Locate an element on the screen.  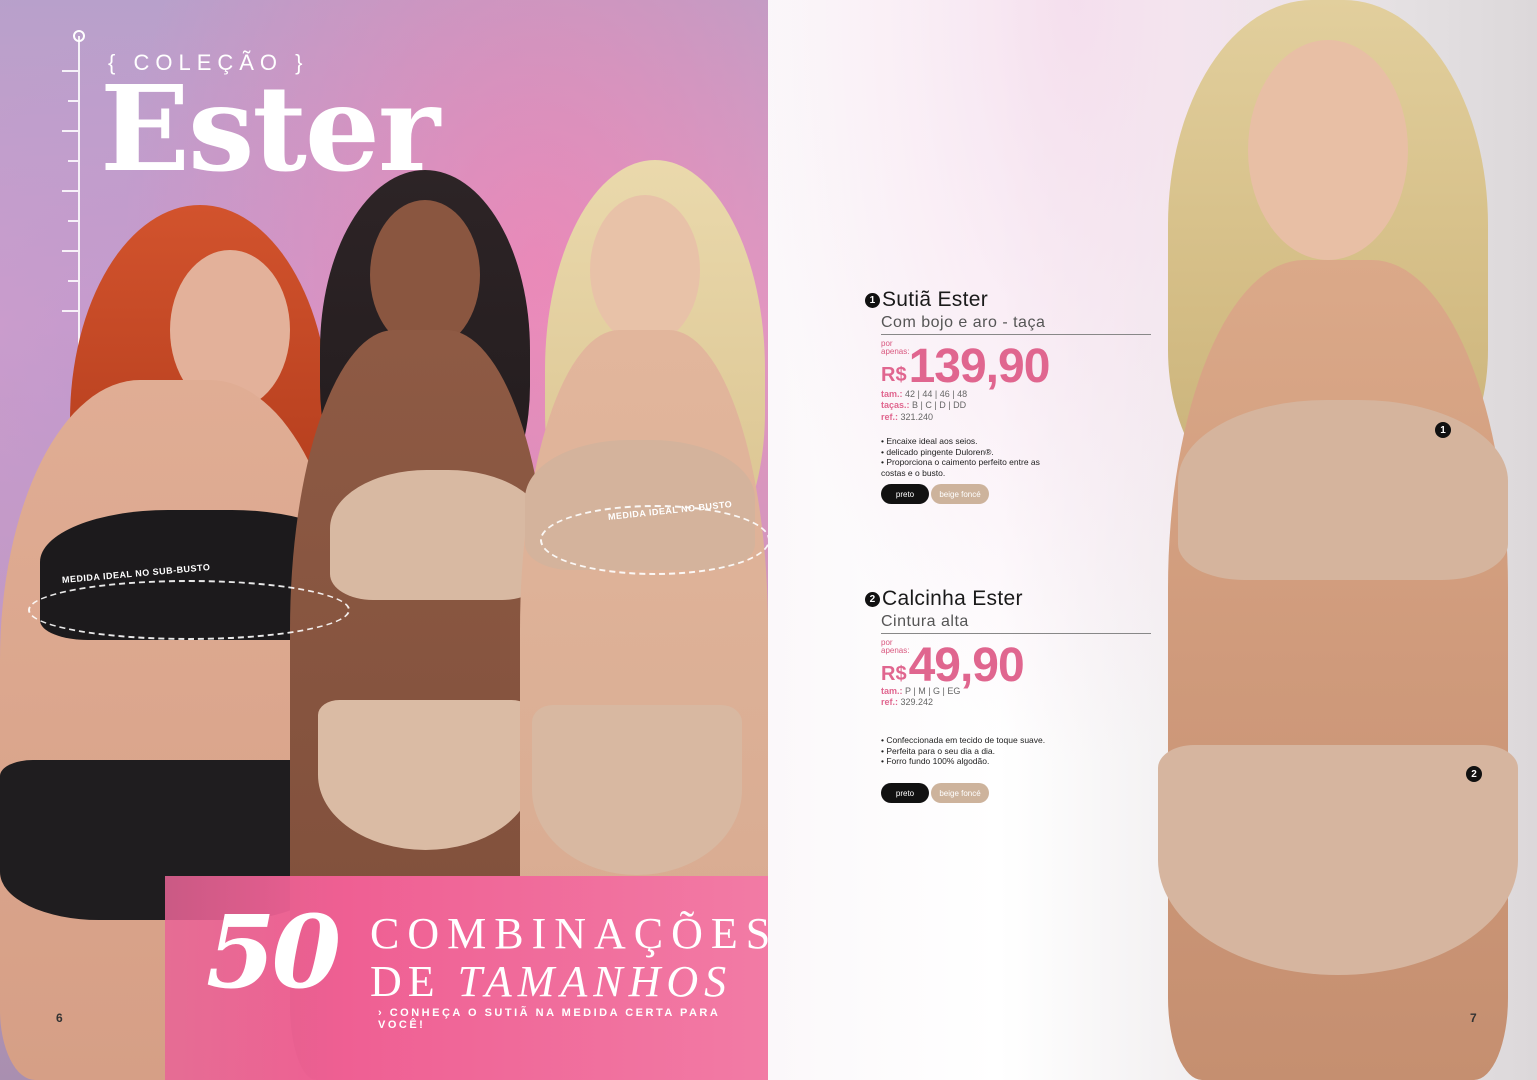
product-number-badge: 2 is located at coordinates (872, 599).